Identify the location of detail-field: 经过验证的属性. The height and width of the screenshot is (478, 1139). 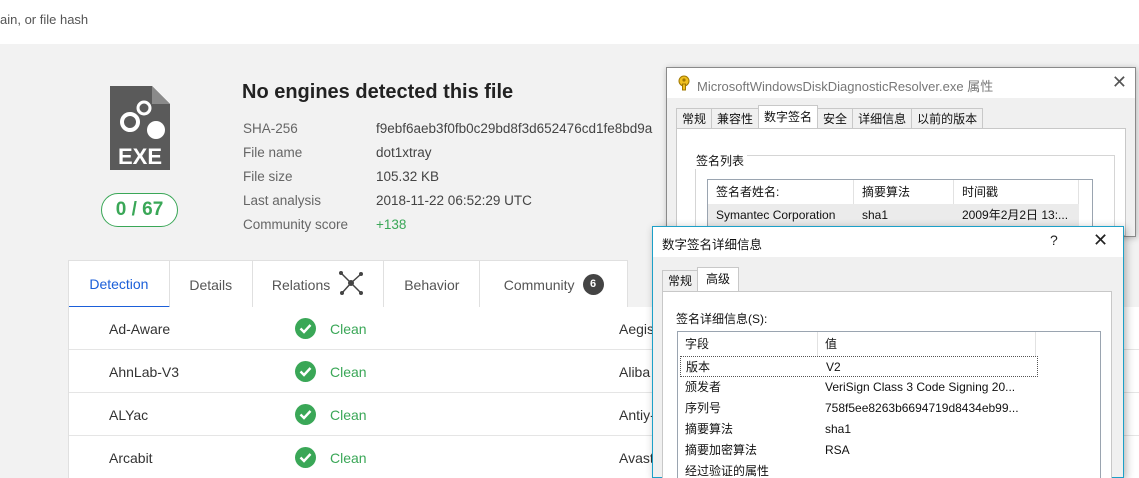
(727, 471).